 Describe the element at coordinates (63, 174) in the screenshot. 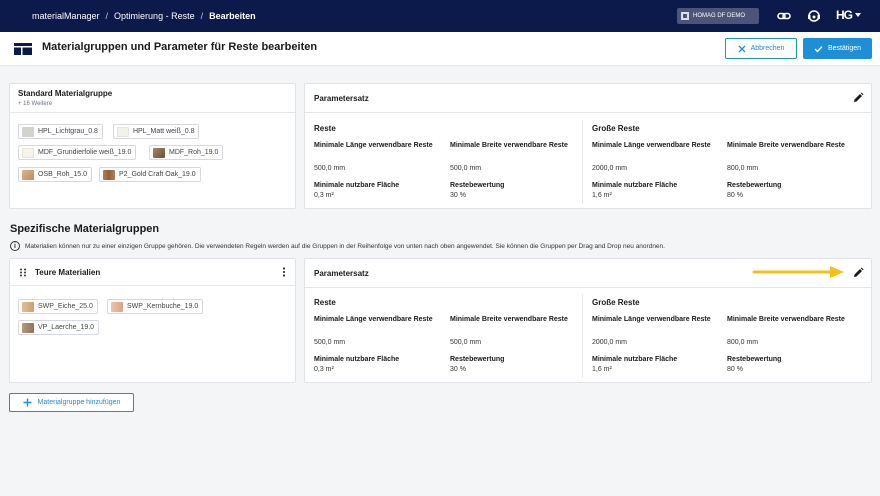

I see `material-label: OSB_Roh_15.0` at that location.